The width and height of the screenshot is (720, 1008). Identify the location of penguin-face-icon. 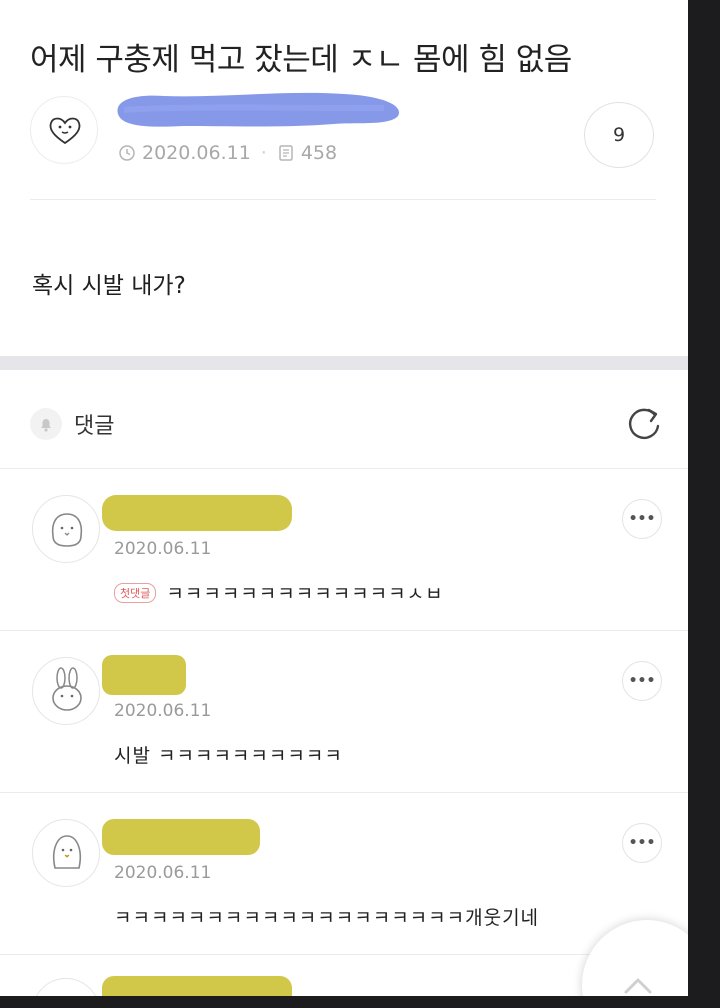
(67, 852).